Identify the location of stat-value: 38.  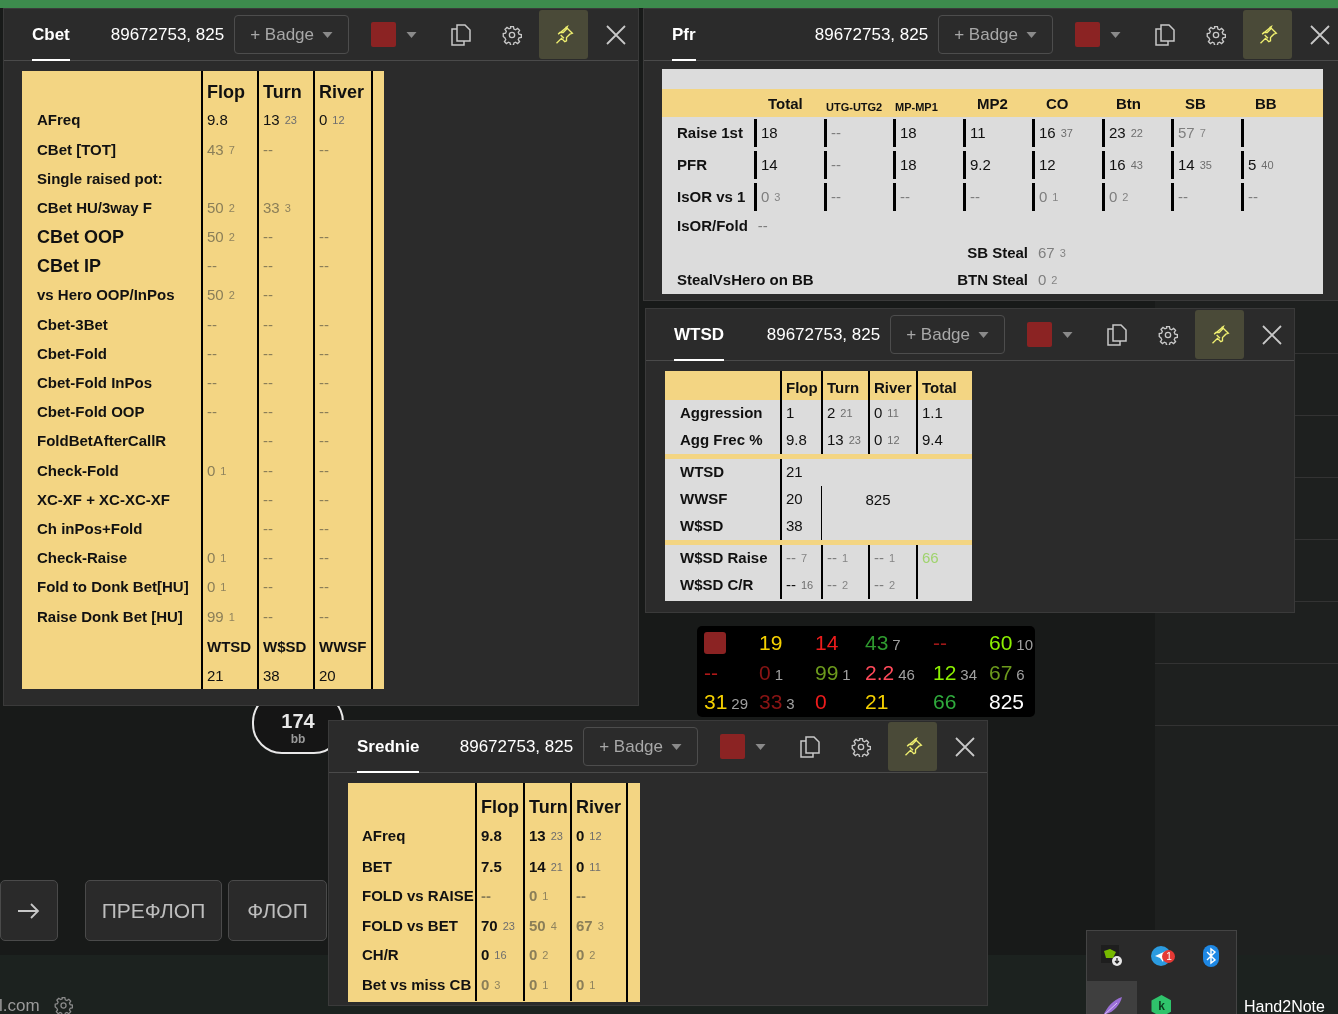
(794, 526).